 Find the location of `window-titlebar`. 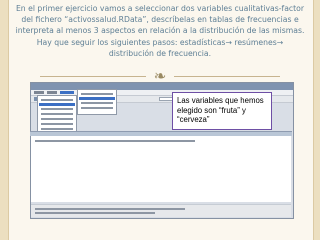

window-titlebar is located at coordinates (162, 86).